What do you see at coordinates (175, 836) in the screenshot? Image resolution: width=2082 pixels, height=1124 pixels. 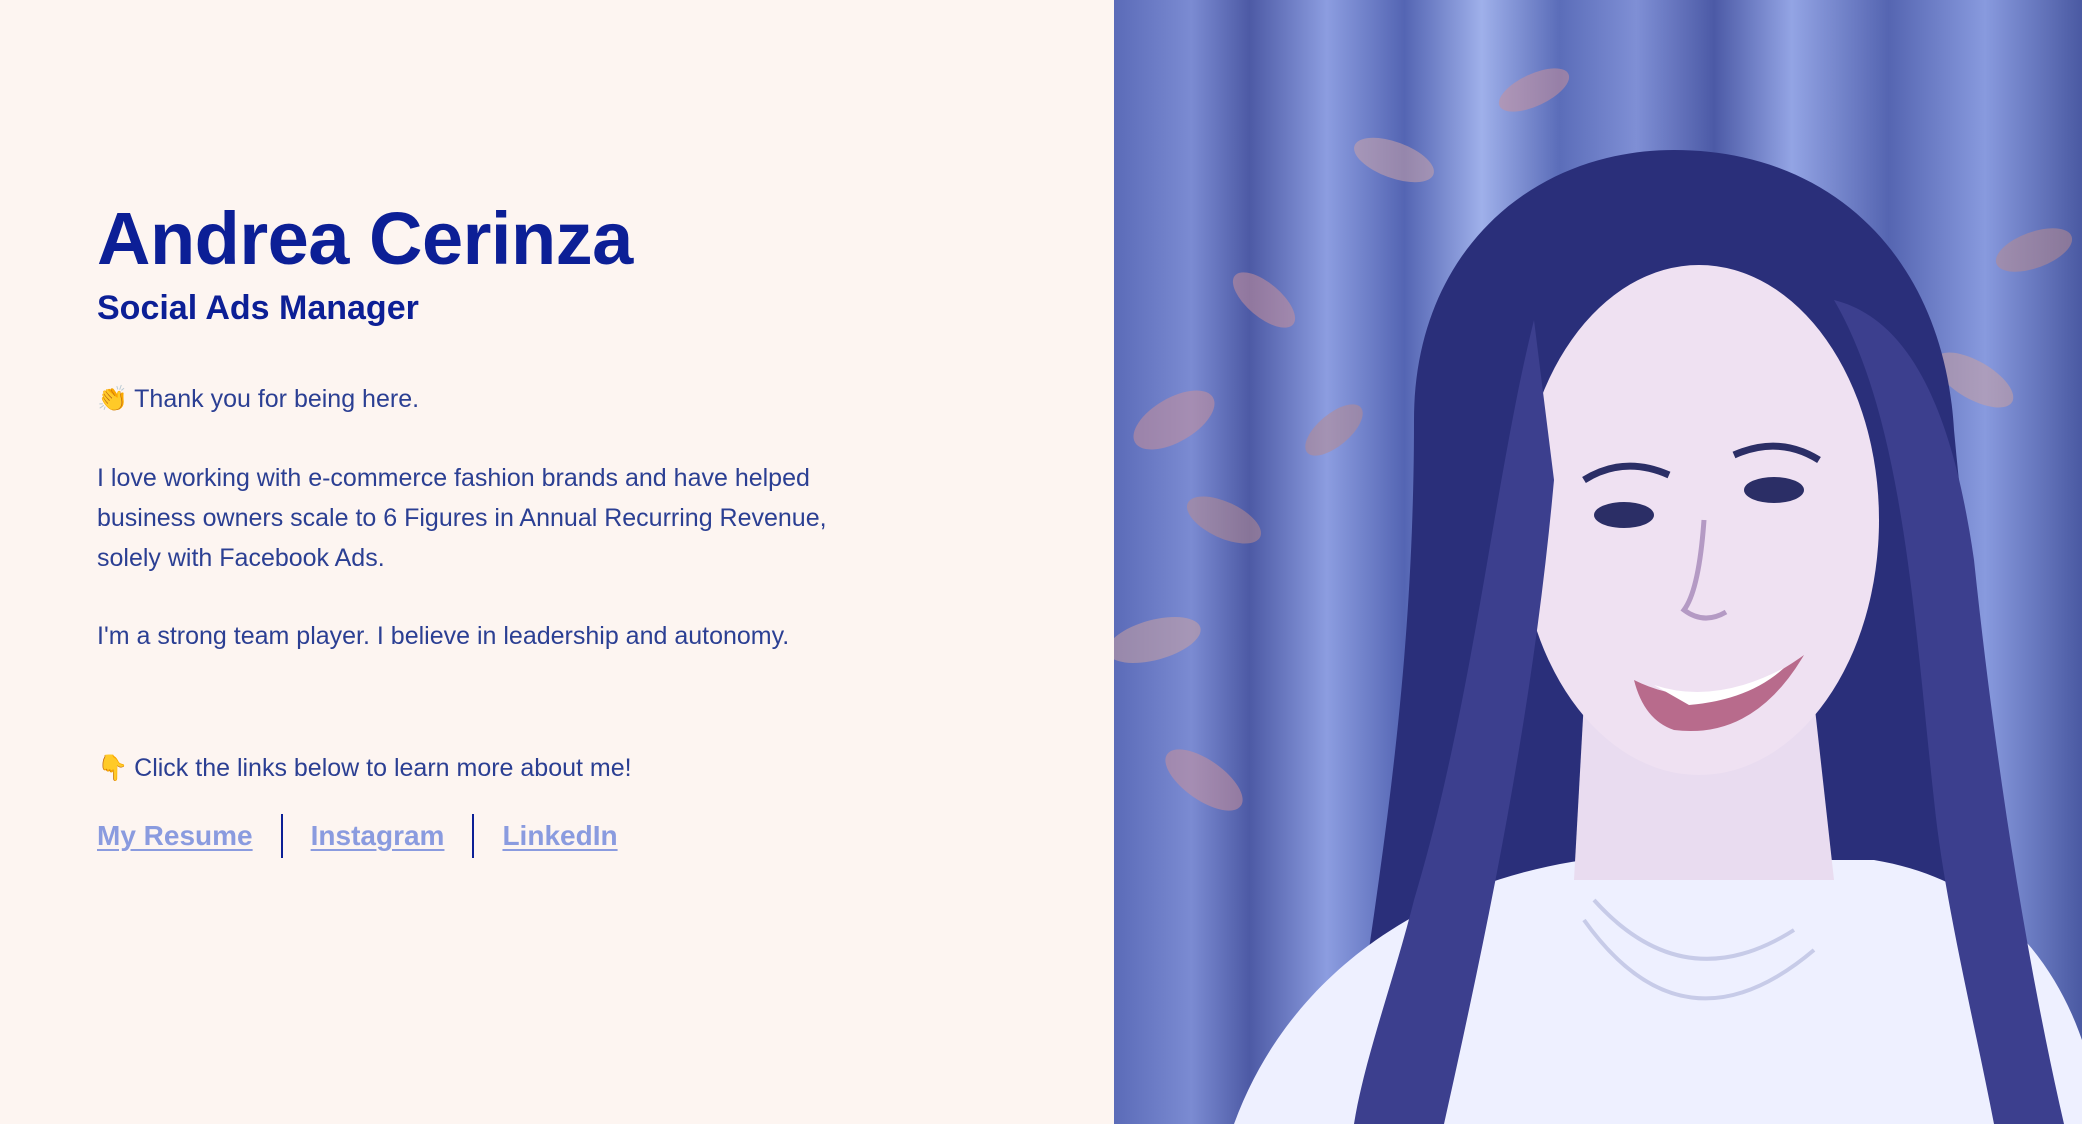 I see `resume-link: My Resume` at bounding box center [175, 836].